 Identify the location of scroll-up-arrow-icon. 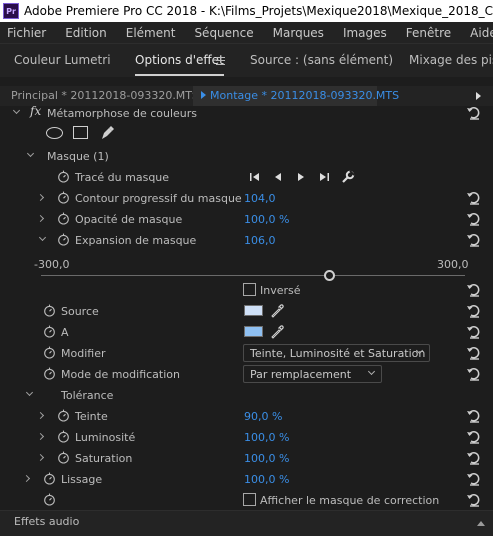
(481, 523).